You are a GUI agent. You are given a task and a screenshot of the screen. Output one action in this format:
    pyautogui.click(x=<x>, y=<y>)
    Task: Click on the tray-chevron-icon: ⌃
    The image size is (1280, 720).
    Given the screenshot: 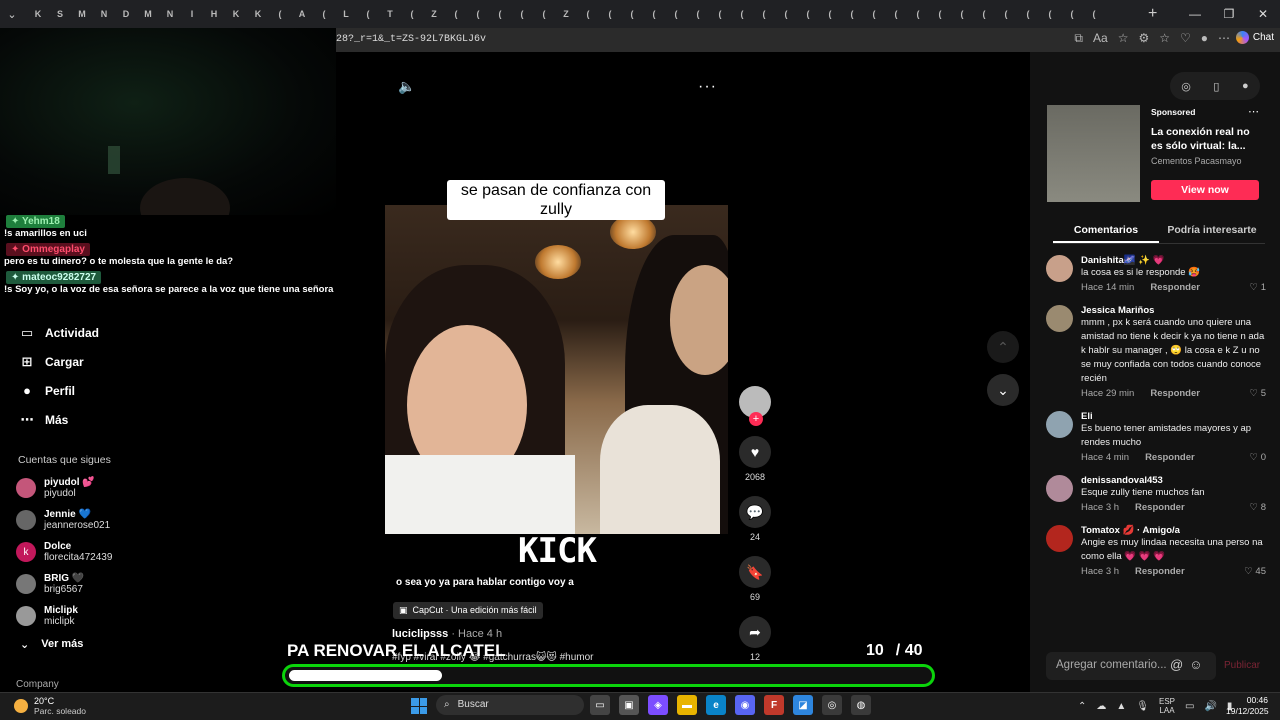 What is the action you would take?
    pyautogui.click(x=1082, y=706)
    